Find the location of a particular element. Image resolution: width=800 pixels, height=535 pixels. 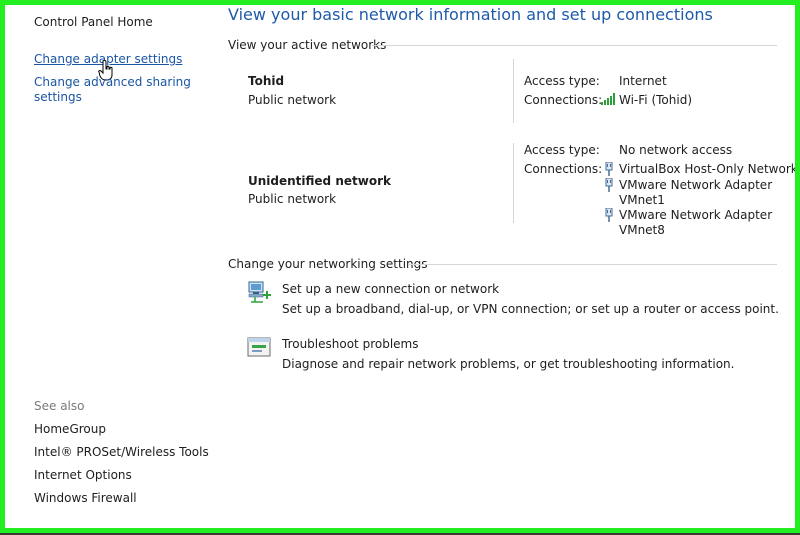

vmnet8-line2: VMnet8 is located at coordinates (642, 230).